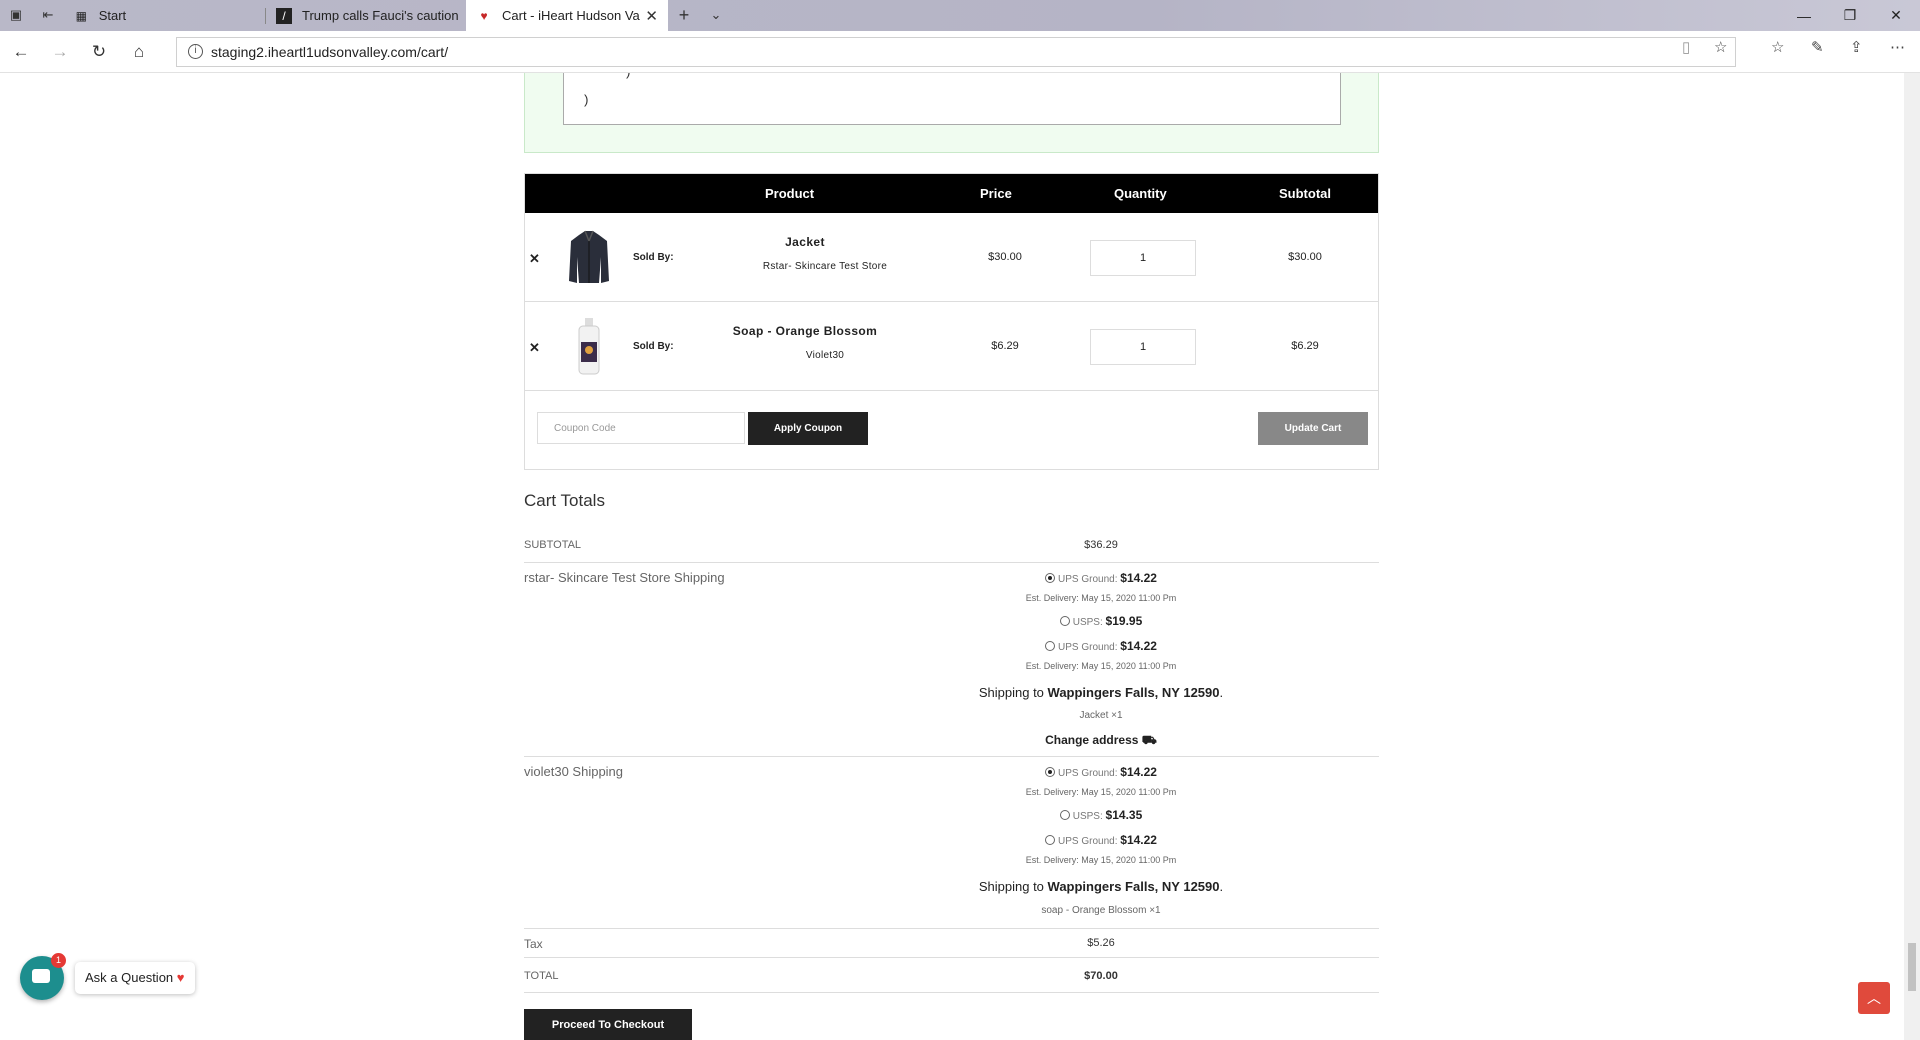 The height and width of the screenshot is (1040, 1920). Describe the element at coordinates (541, 976) in the screenshot. I see `total-label: TOTAL` at that location.